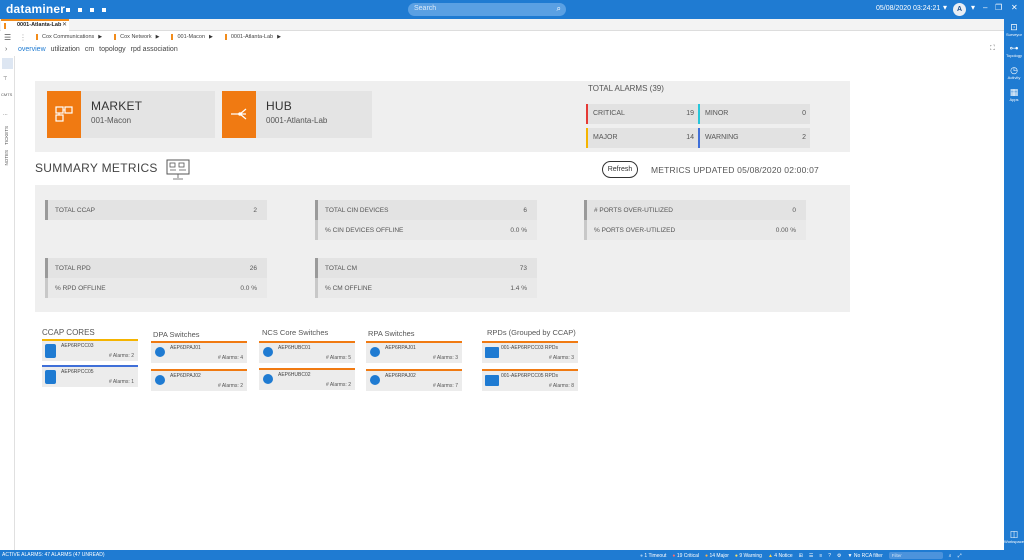  I want to click on surveyor-button: ⊡ Surveyor, so click(1014, 29).